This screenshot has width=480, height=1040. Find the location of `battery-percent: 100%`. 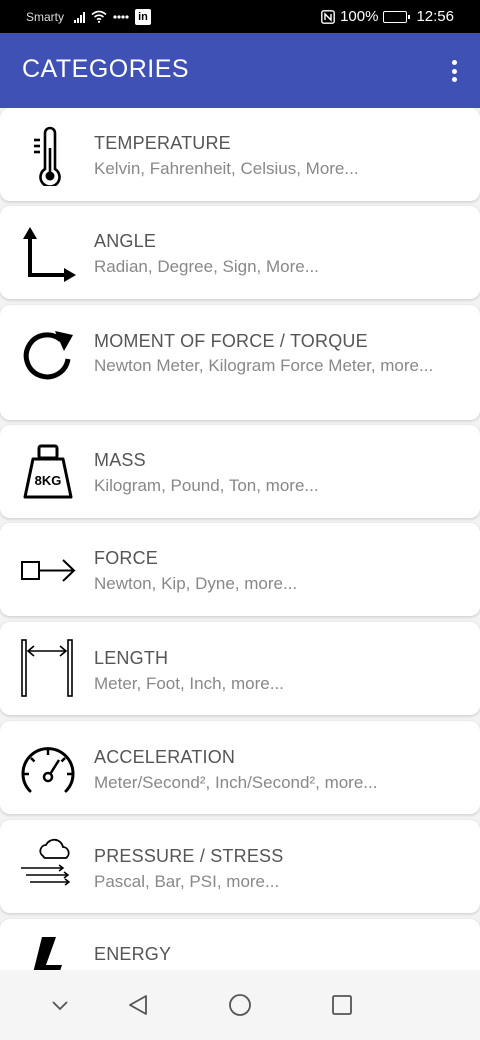

battery-percent: 100% is located at coordinates (359, 16).